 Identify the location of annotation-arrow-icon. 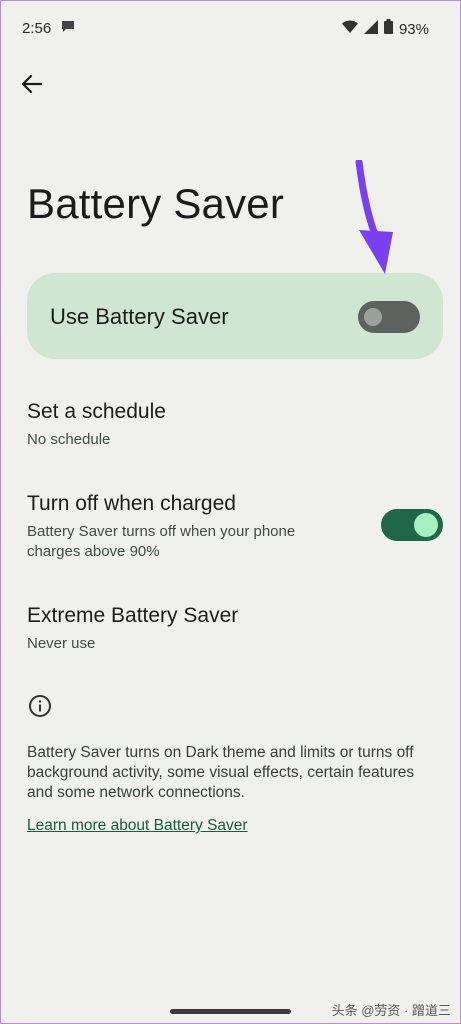
(375, 220).